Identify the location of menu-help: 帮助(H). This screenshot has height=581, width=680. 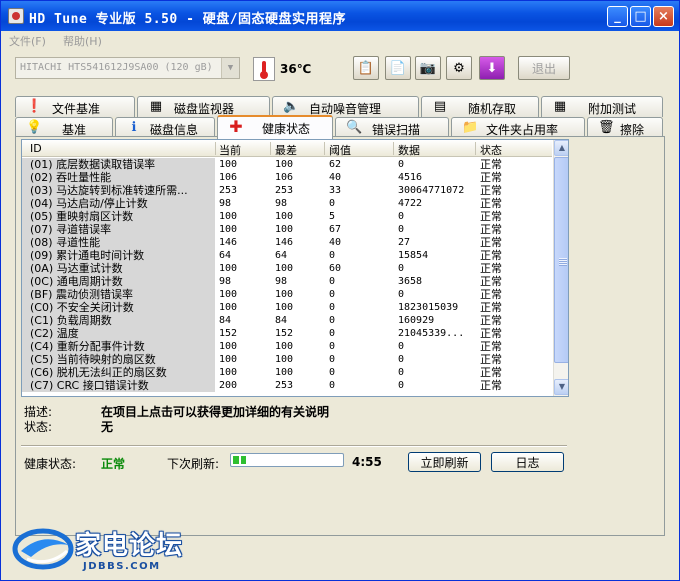
(82, 41).